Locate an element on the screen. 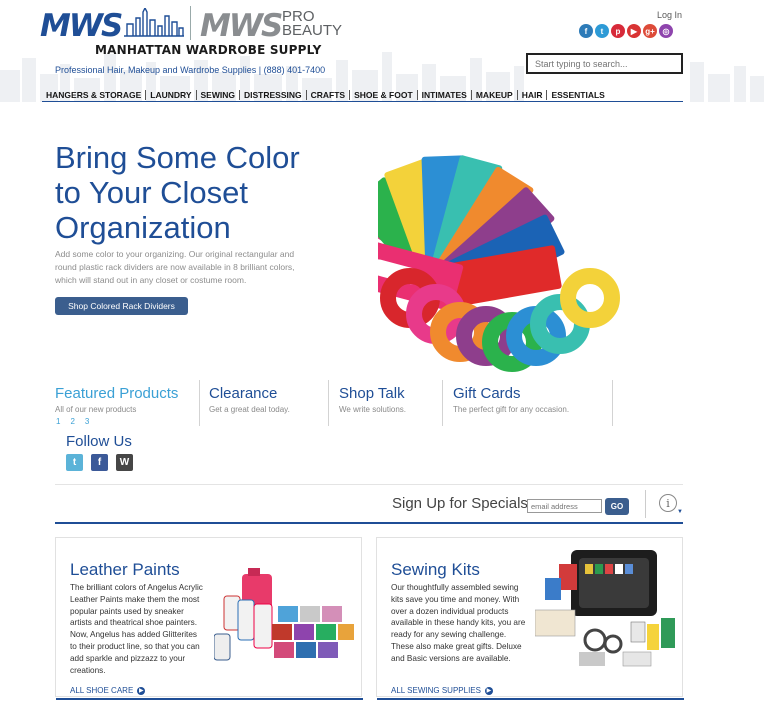  chevron-down-icon: ▼ is located at coordinates (680, 512).